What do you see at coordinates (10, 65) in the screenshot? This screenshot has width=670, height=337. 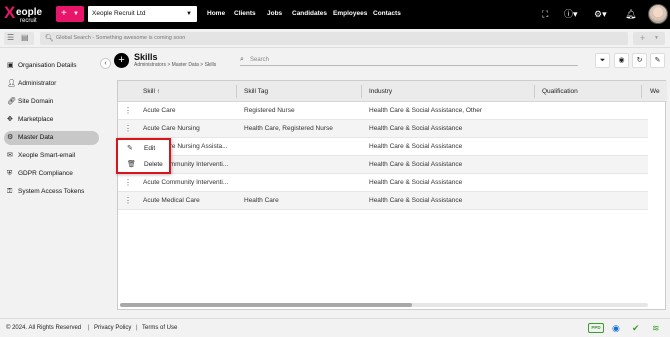 I see `org-icon: ▣` at bounding box center [10, 65].